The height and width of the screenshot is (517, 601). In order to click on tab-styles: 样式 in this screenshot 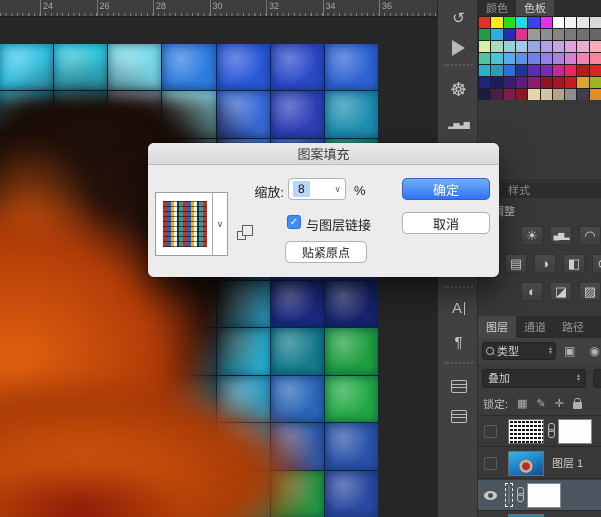, I will do `click(519, 190)`.